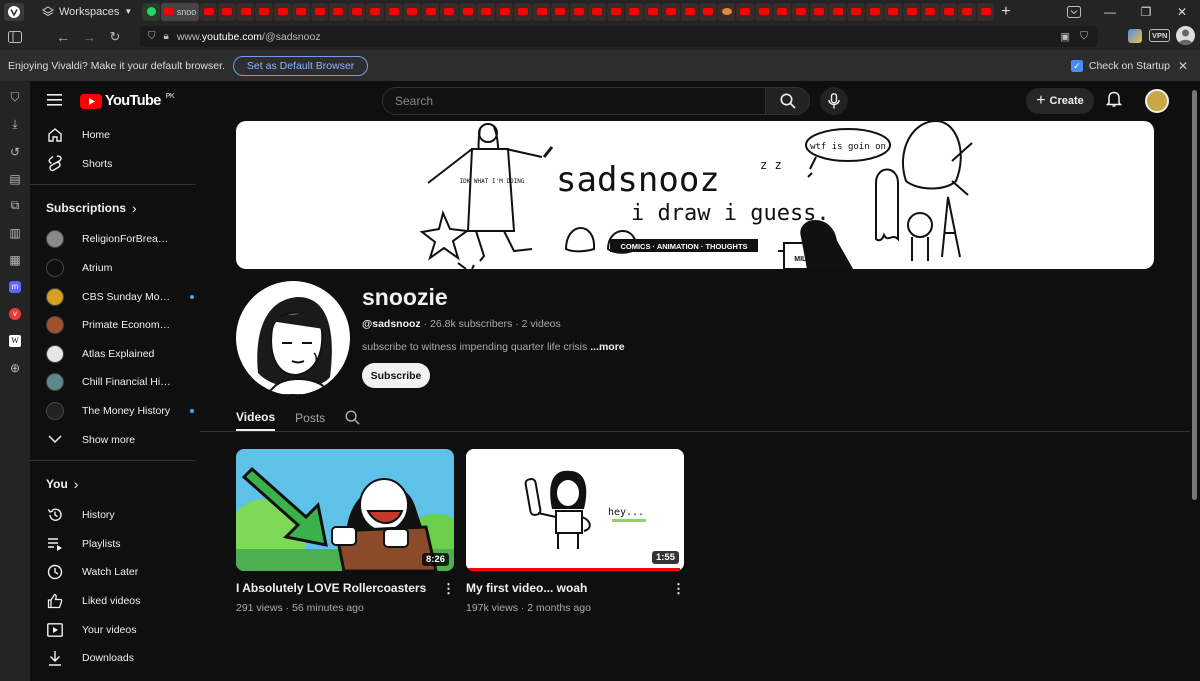 The height and width of the screenshot is (681, 1200). I want to click on tab-posts: Posts, so click(310, 417).